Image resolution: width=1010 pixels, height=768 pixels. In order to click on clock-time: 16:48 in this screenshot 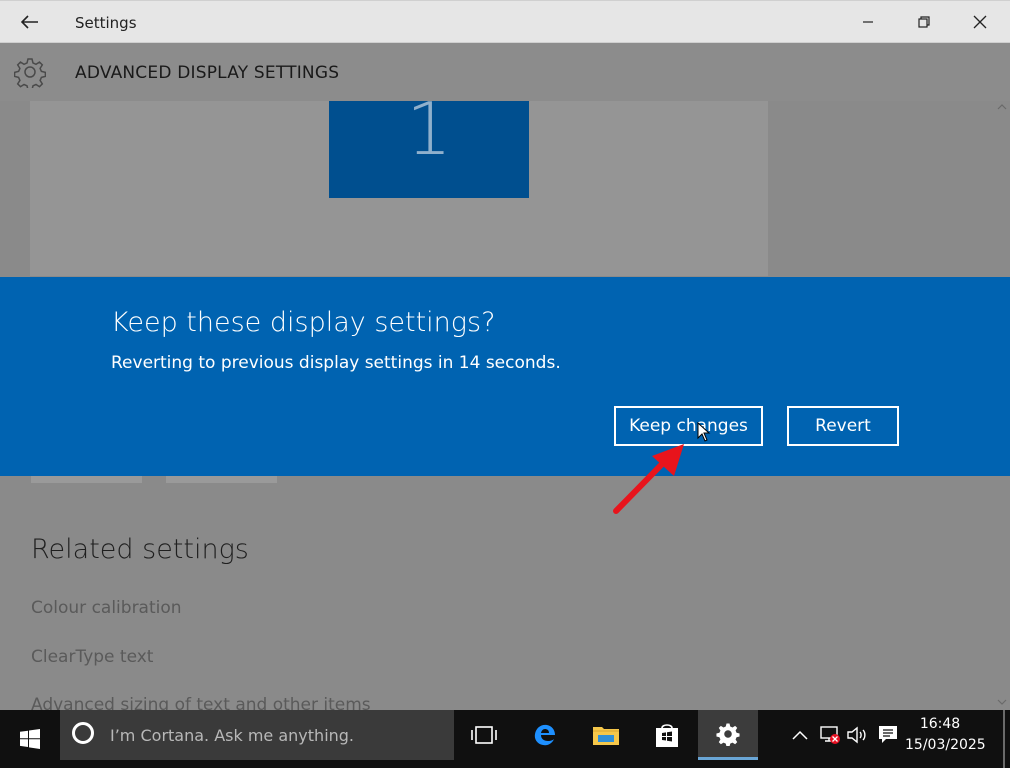, I will do `click(940, 724)`.